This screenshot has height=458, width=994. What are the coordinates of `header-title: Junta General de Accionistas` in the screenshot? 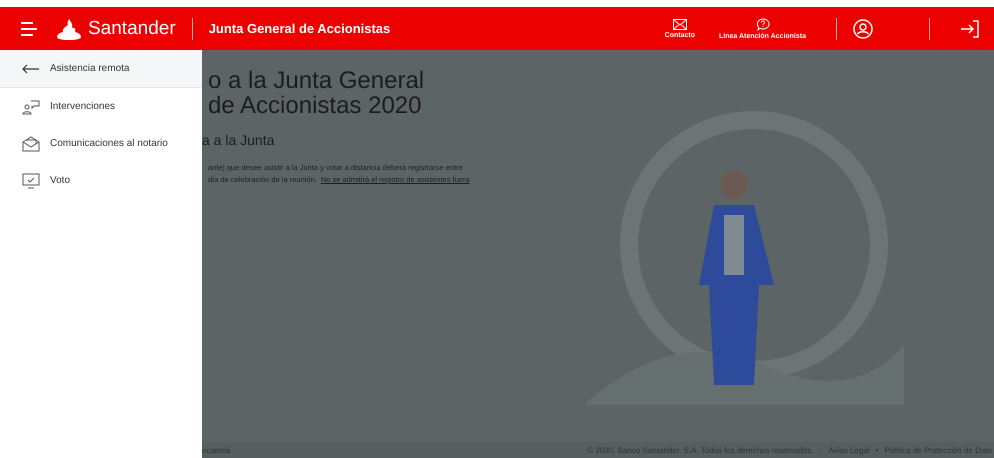 It's located at (299, 28).